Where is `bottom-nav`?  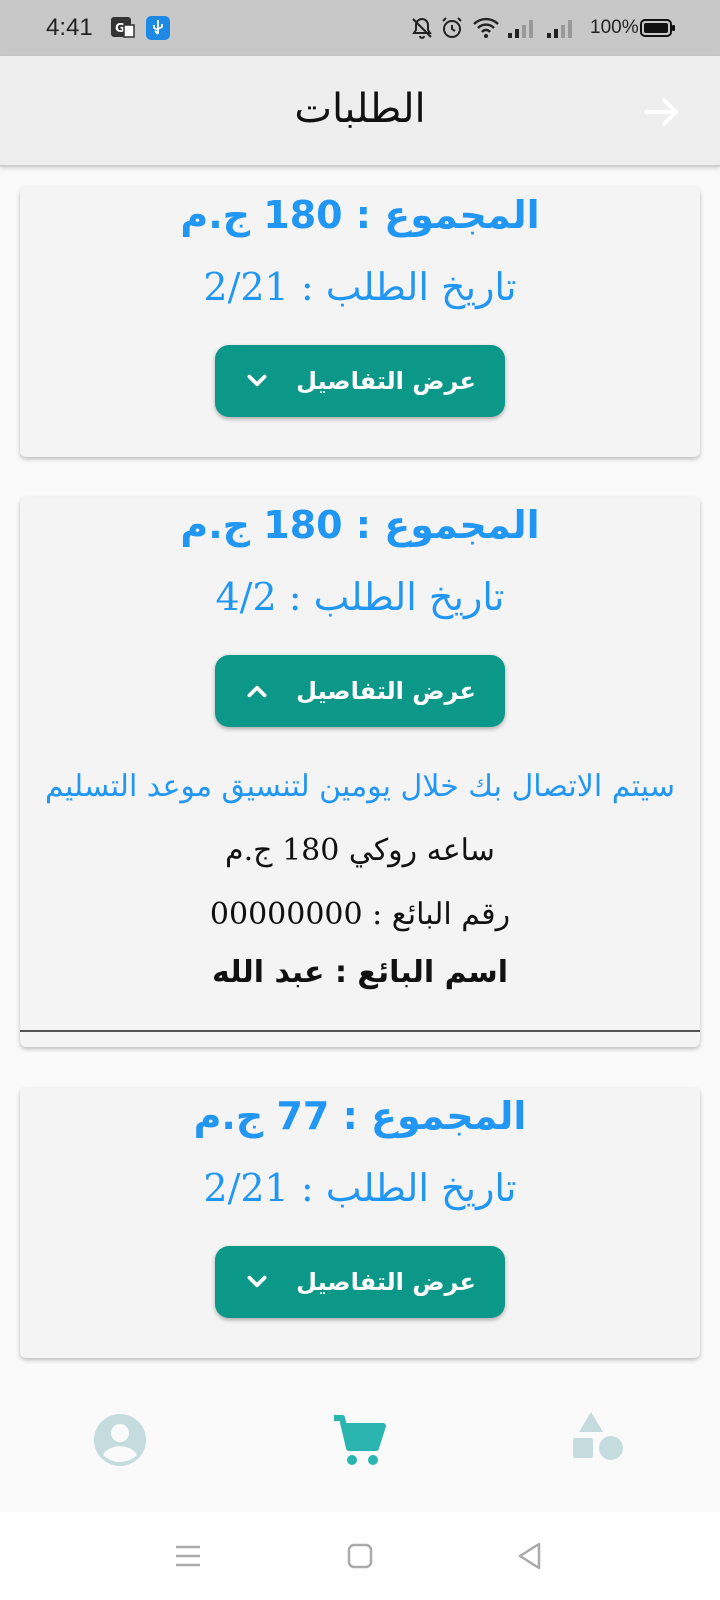
bottom-nav is located at coordinates (360, 1448).